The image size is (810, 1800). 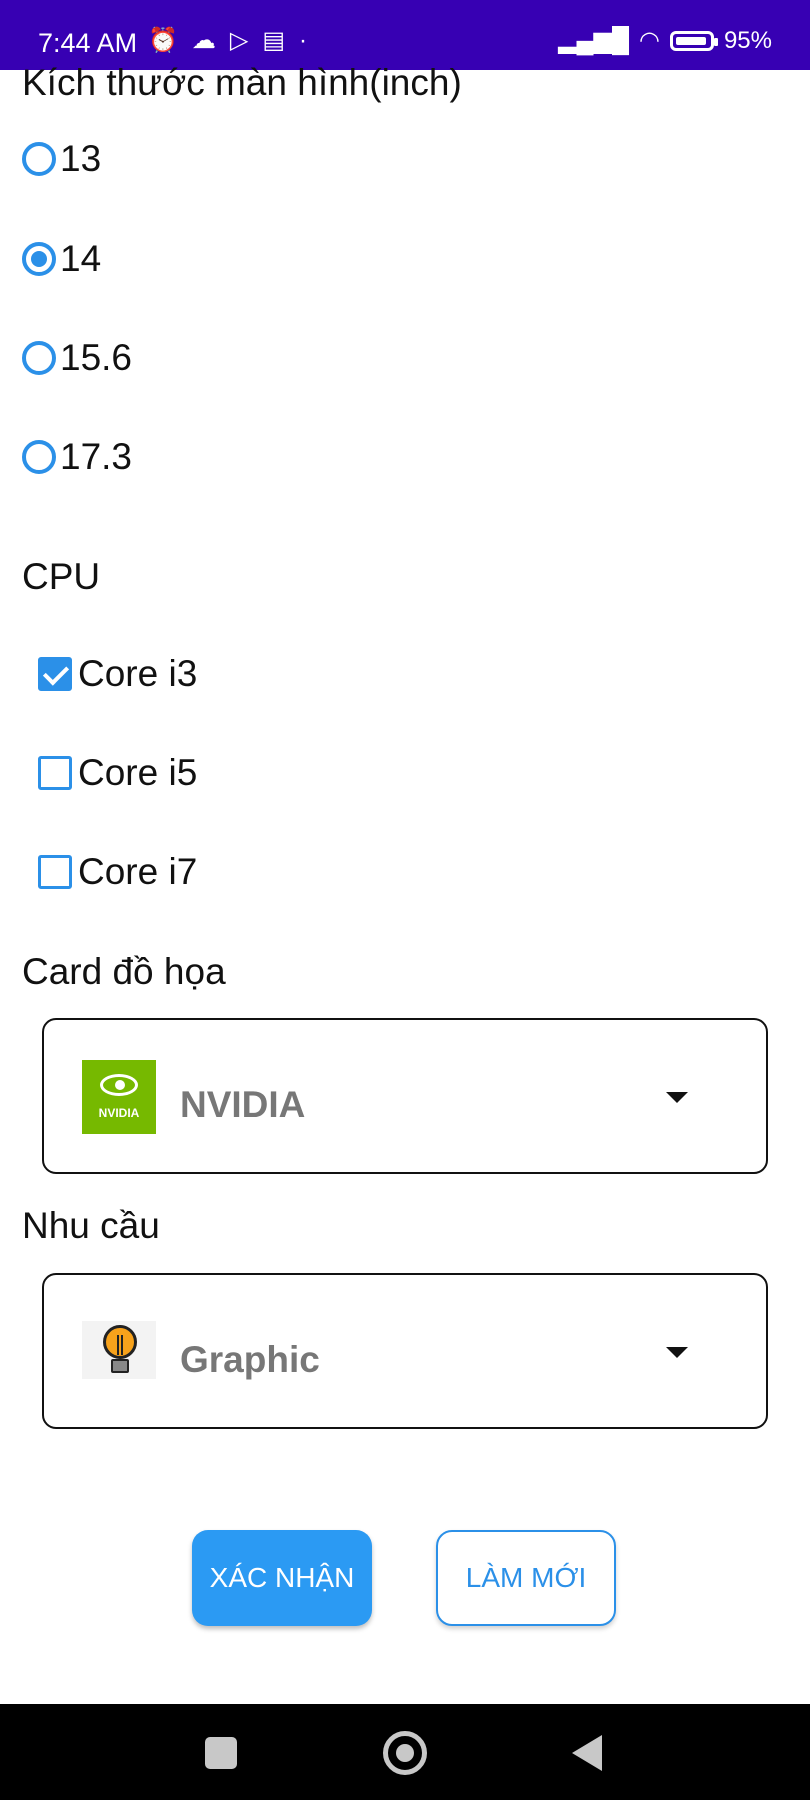 What do you see at coordinates (282, 1578) in the screenshot?
I see `confirm-button: XÁC NHẬN` at bounding box center [282, 1578].